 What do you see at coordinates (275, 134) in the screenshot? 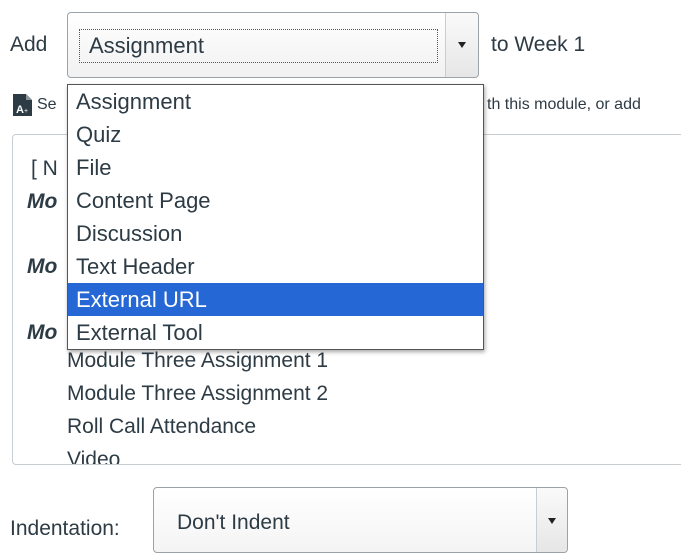
I see `option-quiz: Quiz` at bounding box center [275, 134].